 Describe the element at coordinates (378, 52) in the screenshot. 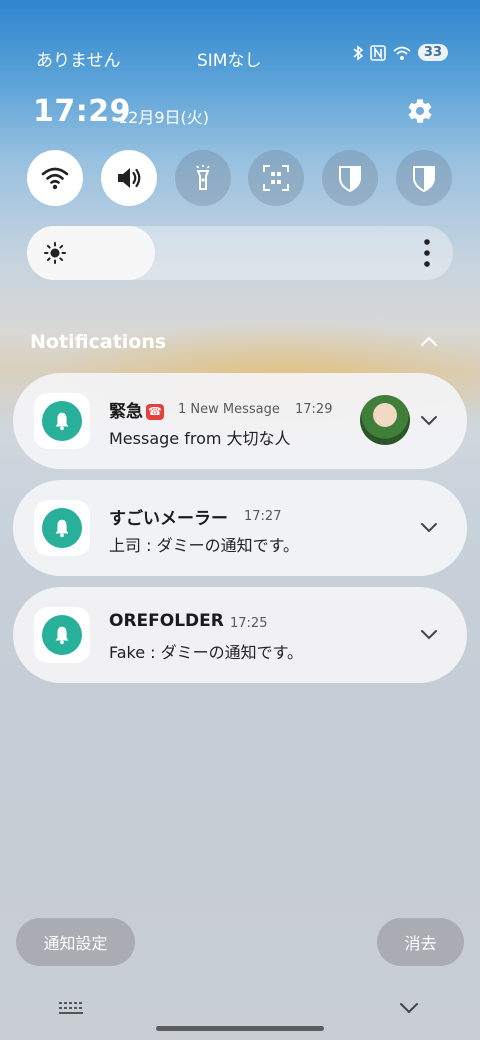

I see `nfc-icon` at that location.